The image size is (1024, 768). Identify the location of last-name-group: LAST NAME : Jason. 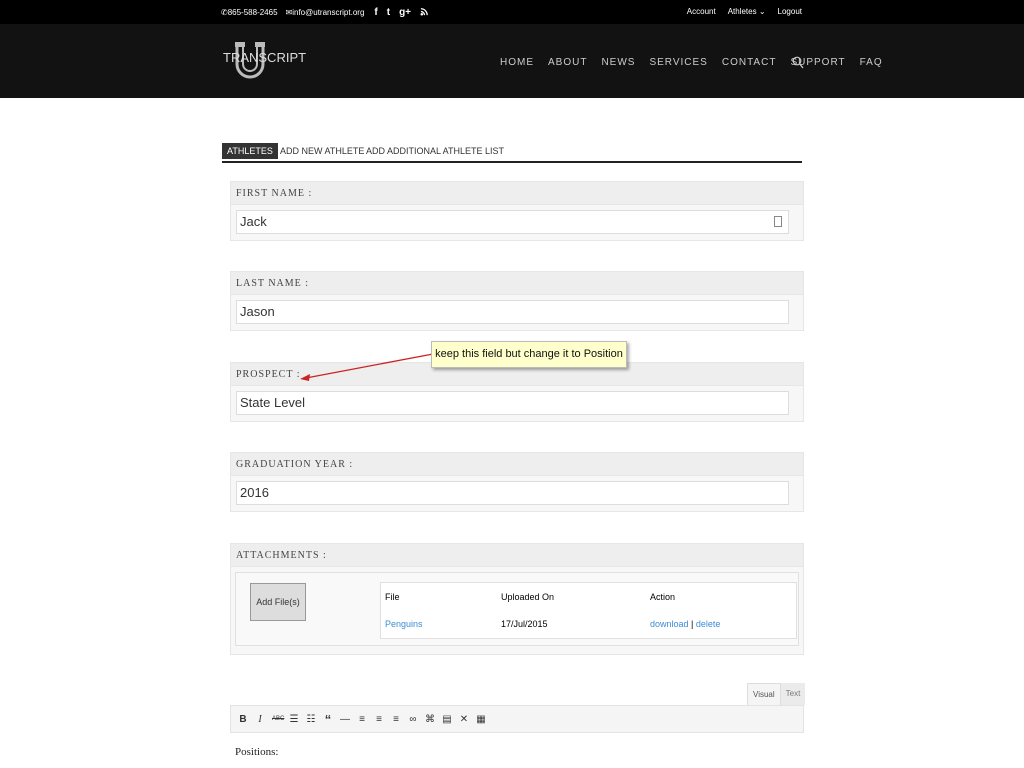
(517, 301).